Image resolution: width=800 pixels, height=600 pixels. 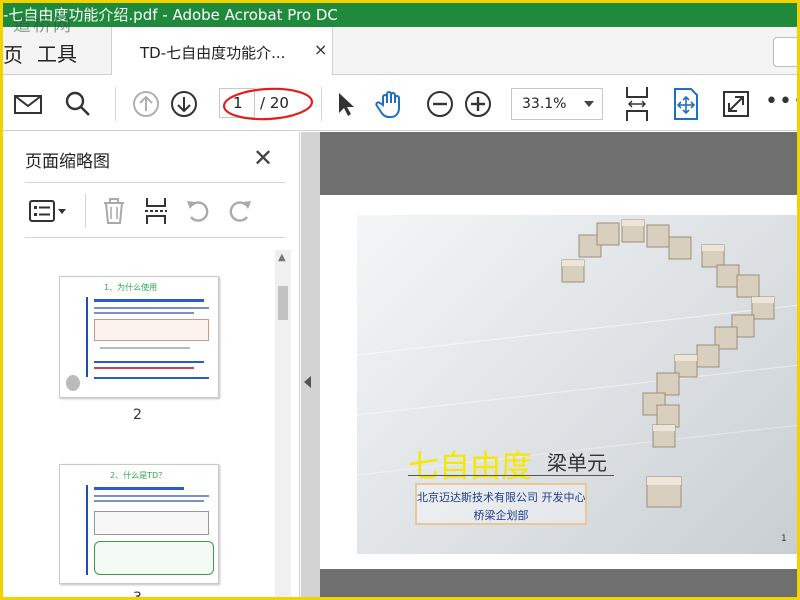 What do you see at coordinates (156, 211) in the screenshot?
I see `insert-page-icon` at bounding box center [156, 211].